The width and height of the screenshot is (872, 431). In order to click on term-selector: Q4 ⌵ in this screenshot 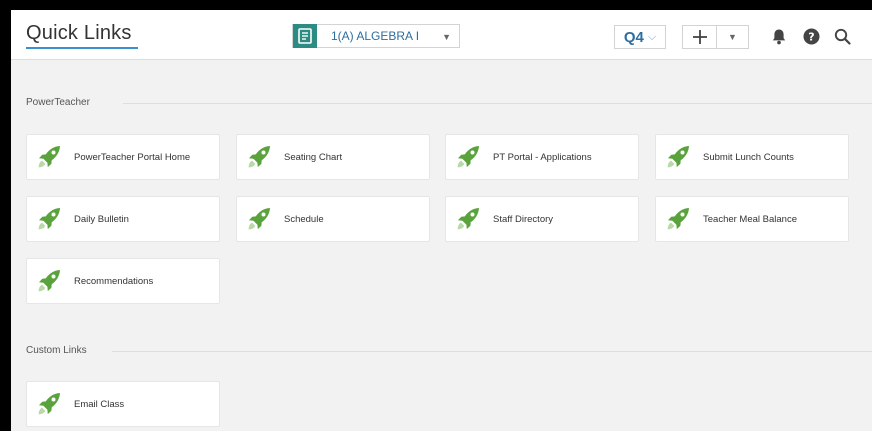, I will do `click(640, 37)`.